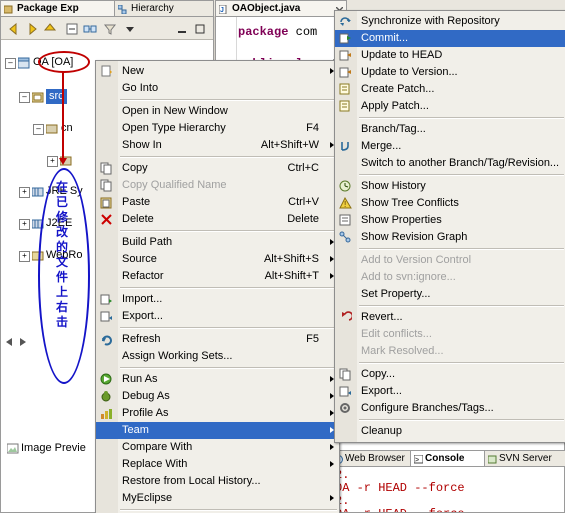  I want to click on tree-scroll-left-icon, so click(10, 343).